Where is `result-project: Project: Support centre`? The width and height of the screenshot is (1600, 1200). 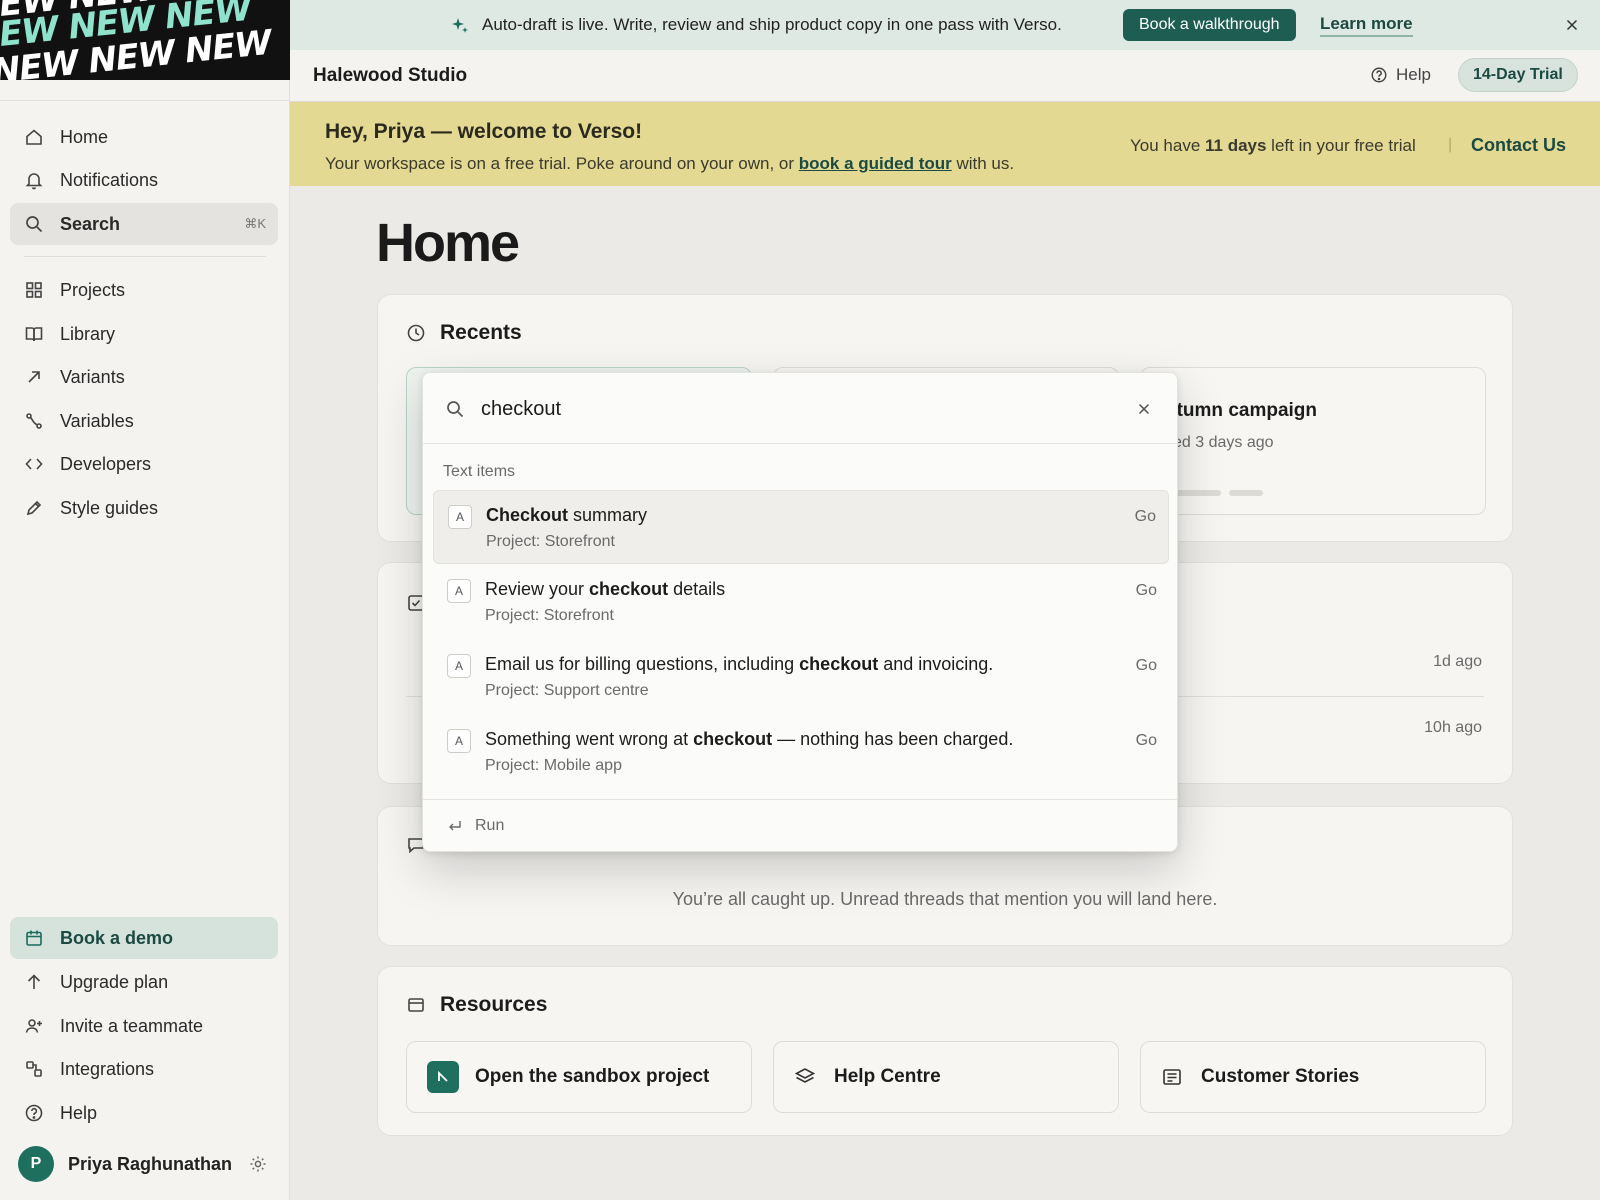 result-project: Project: Support centre is located at coordinates (567, 690).